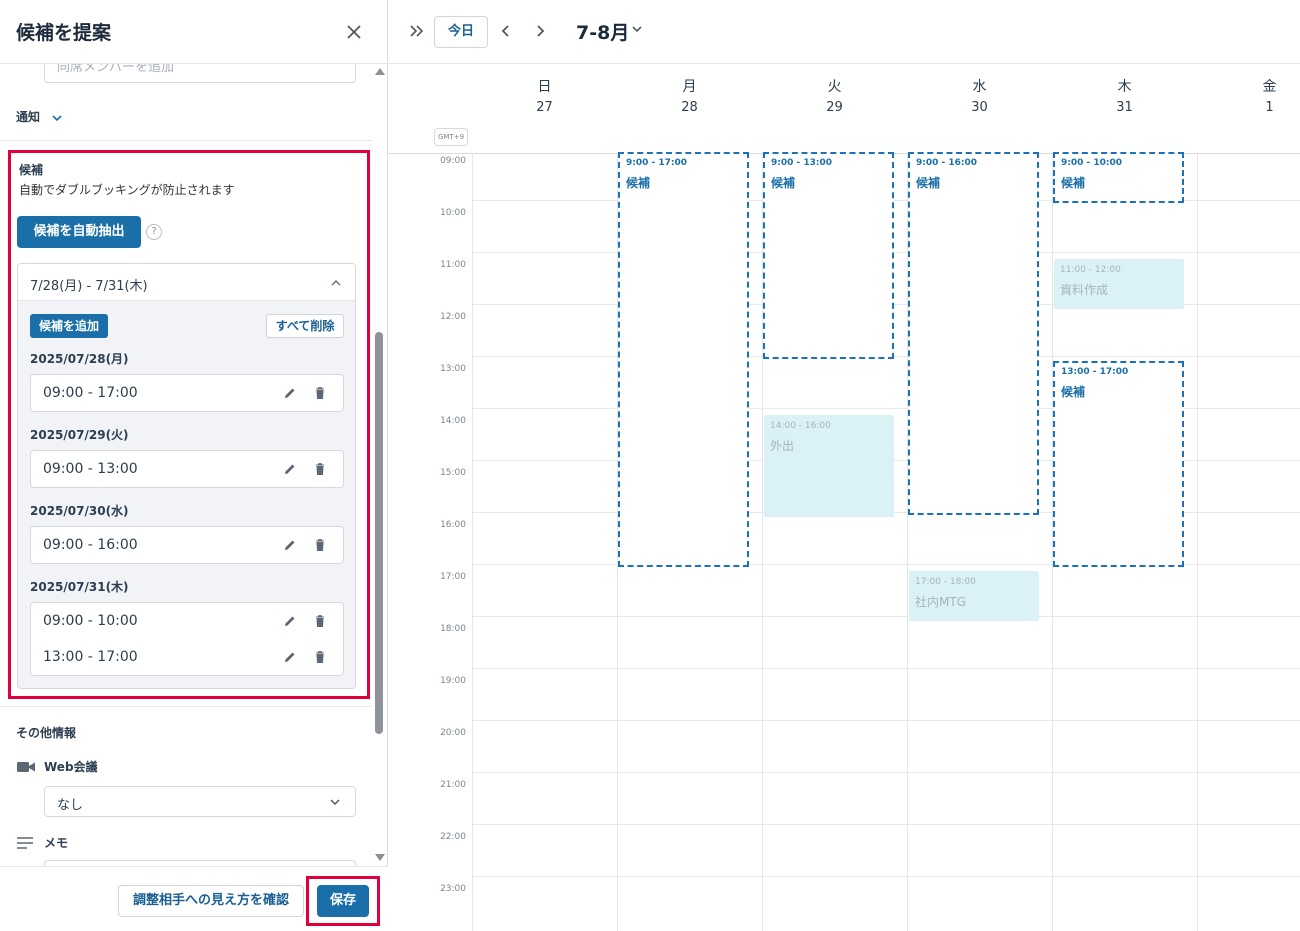 Image resolution: width=1300 pixels, height=931 pixels. What do you see at coordinates (689, 87) in the screenshot?
I see `day-weekday: 月` at bounding box center [689, 87].